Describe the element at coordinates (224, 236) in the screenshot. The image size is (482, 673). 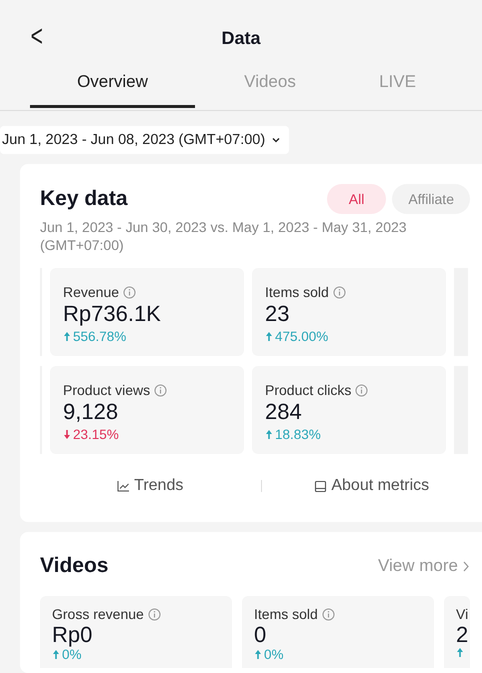
I see `period-text: Jun 1, 2023 - Jun 30, 2023 vs. May 1, 2023 - May 31, 2023 (GMT+07:00)` at that location.